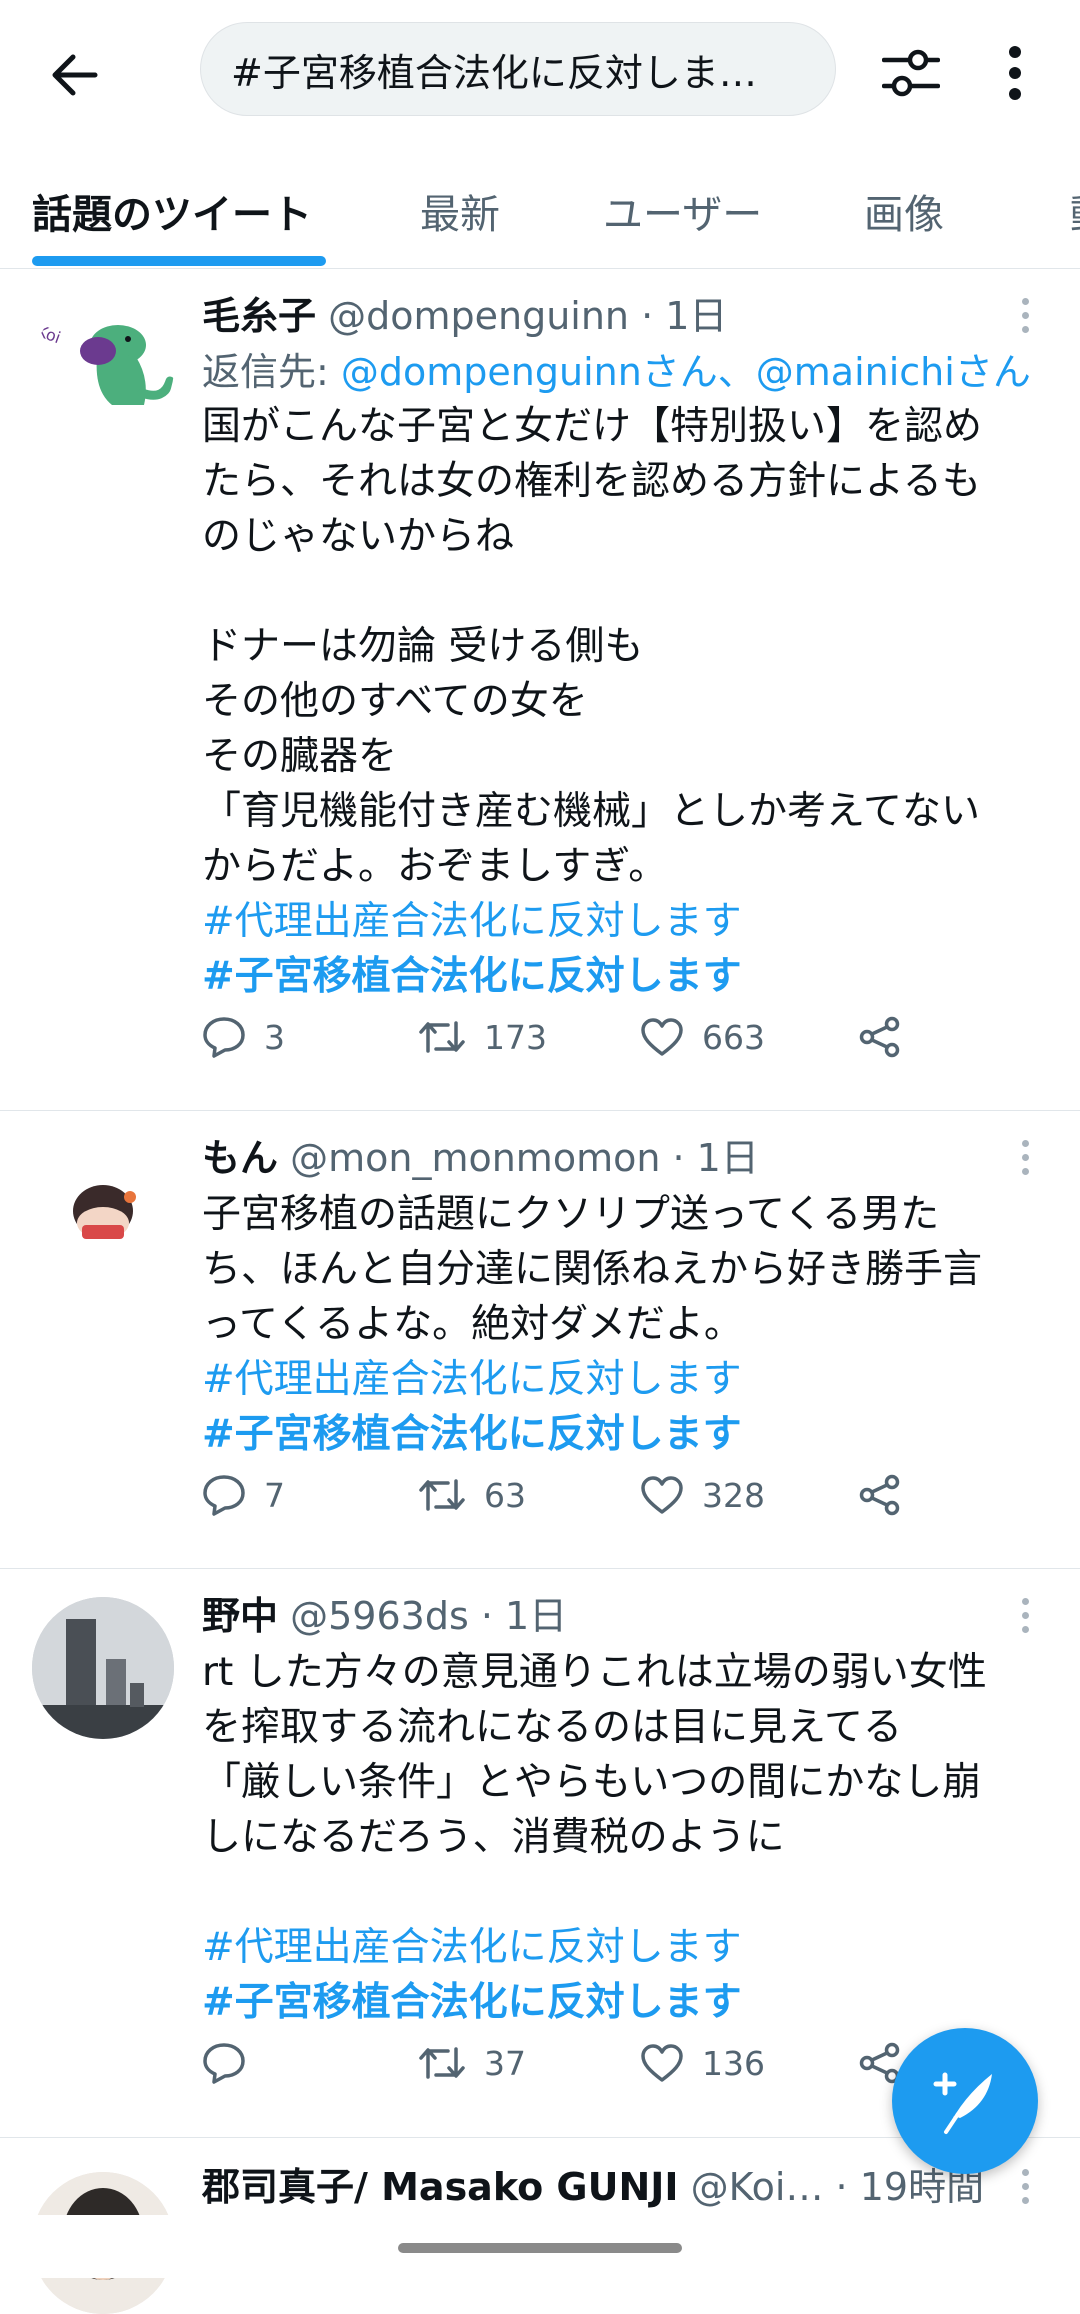 The width and height of the screenshot is (1080, 2314). What do you see at coordinates (592, 1782) in the screenshot?
I see `tweet-text-line: 「厳しい条件」とやらもいつの間にかなし崩` at bounding box center [592, 1782].